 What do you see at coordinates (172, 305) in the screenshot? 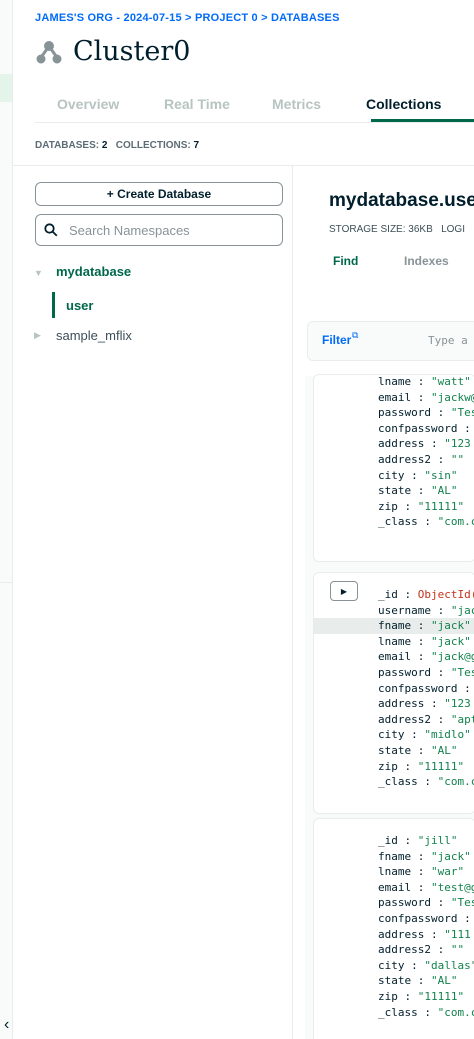
I see `sidebar-item-user: user` at bounding box center [172, 305].